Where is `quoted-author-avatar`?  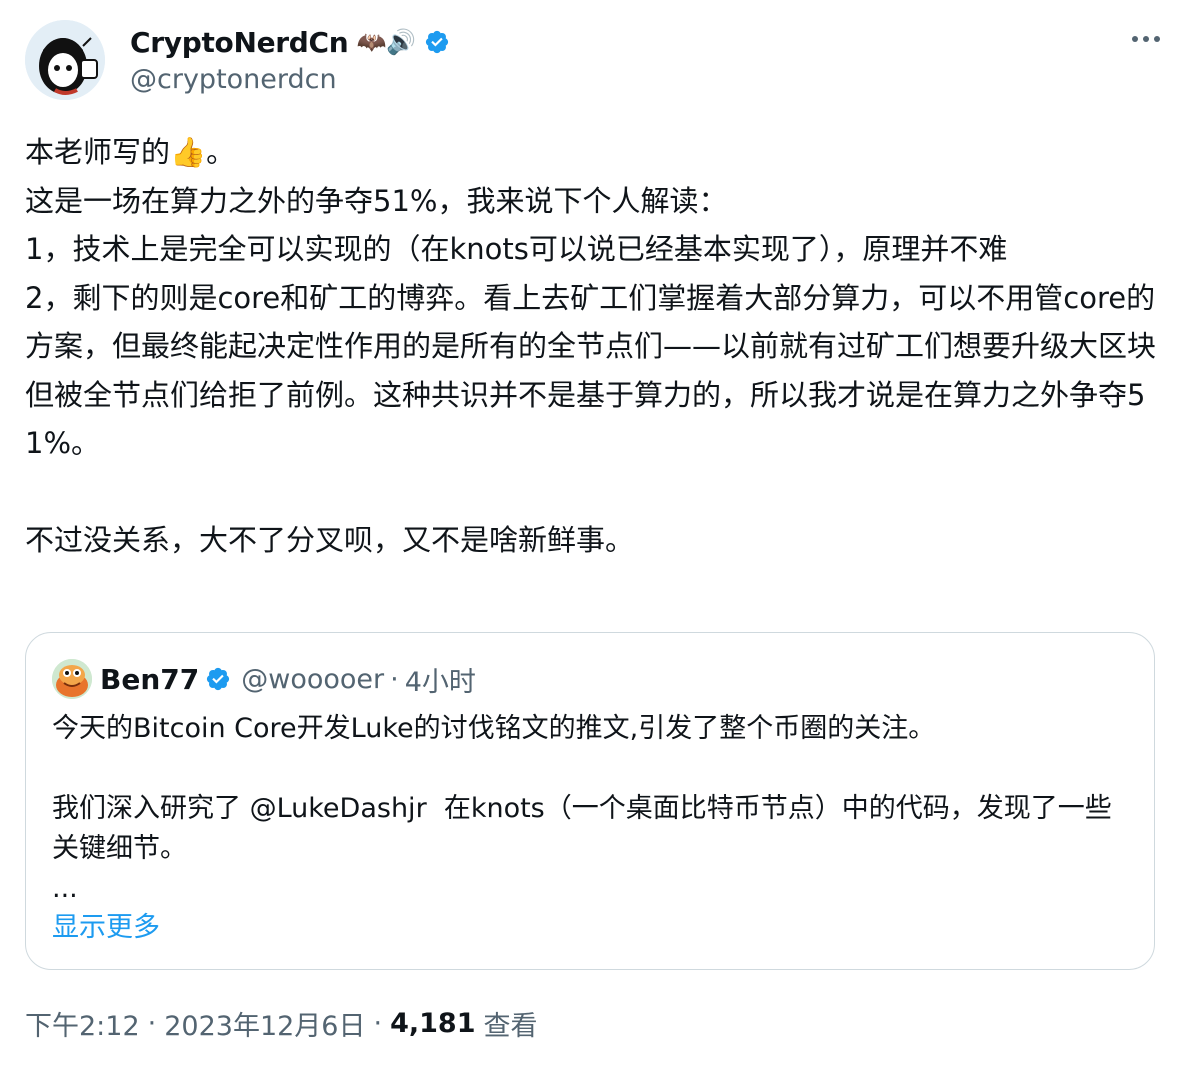 quoted-author-avatar is located at coordinates (72, 679).